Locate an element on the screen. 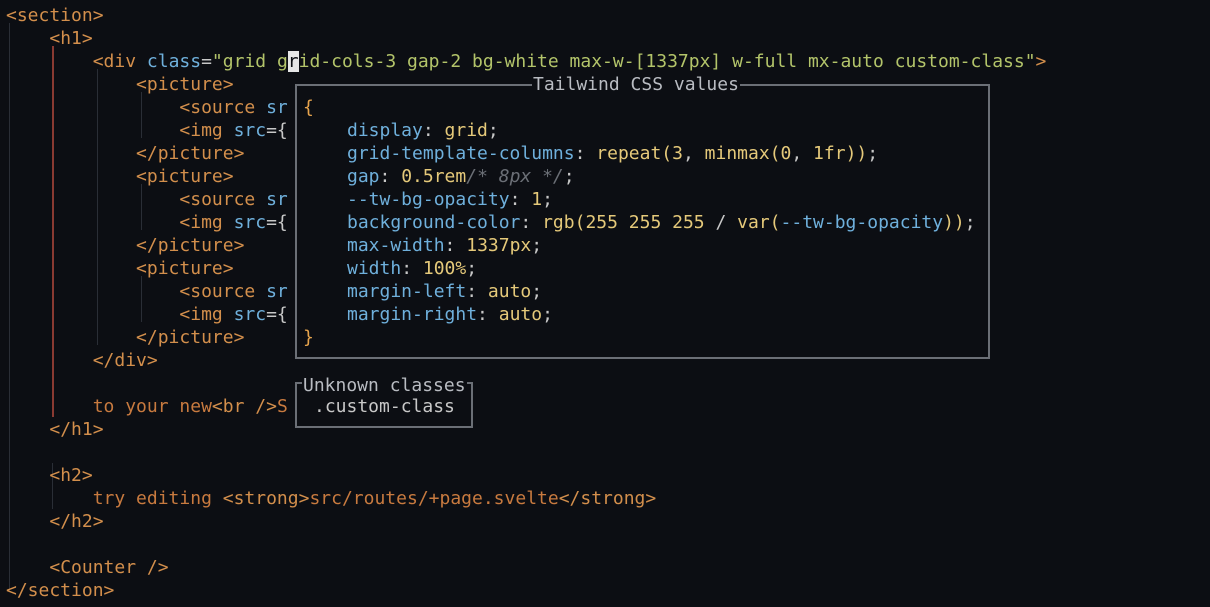  code-token: <br /> is located at coordinates (244, 406).